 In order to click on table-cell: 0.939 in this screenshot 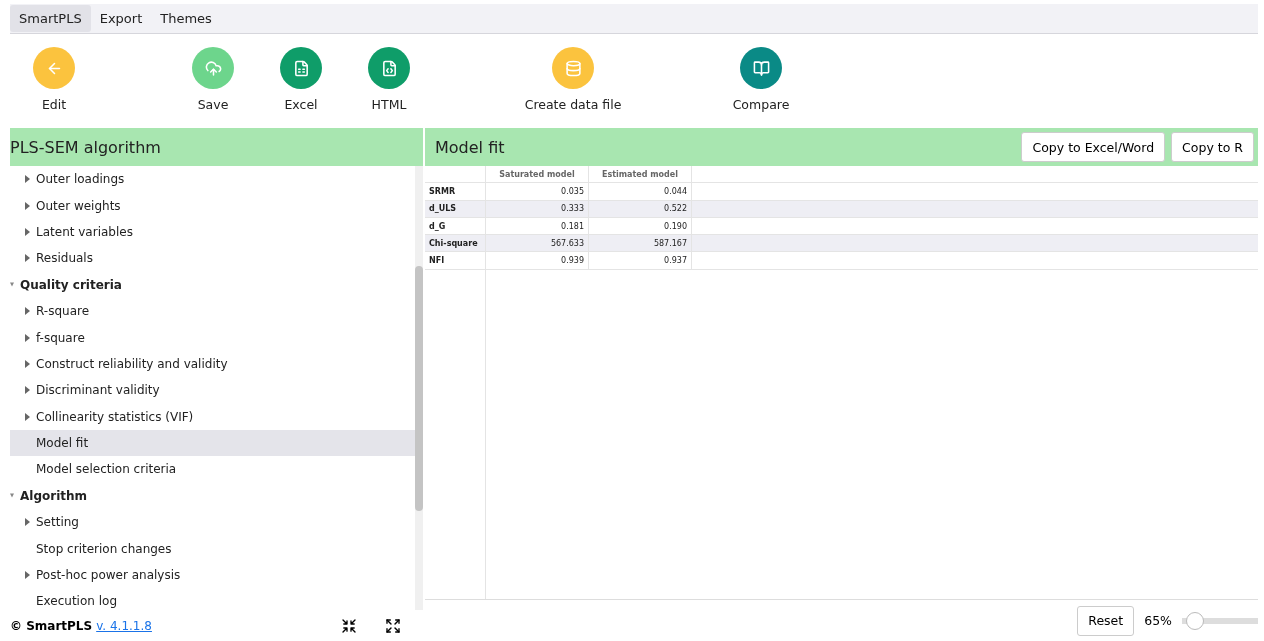, I will do `click(537, 260)`.